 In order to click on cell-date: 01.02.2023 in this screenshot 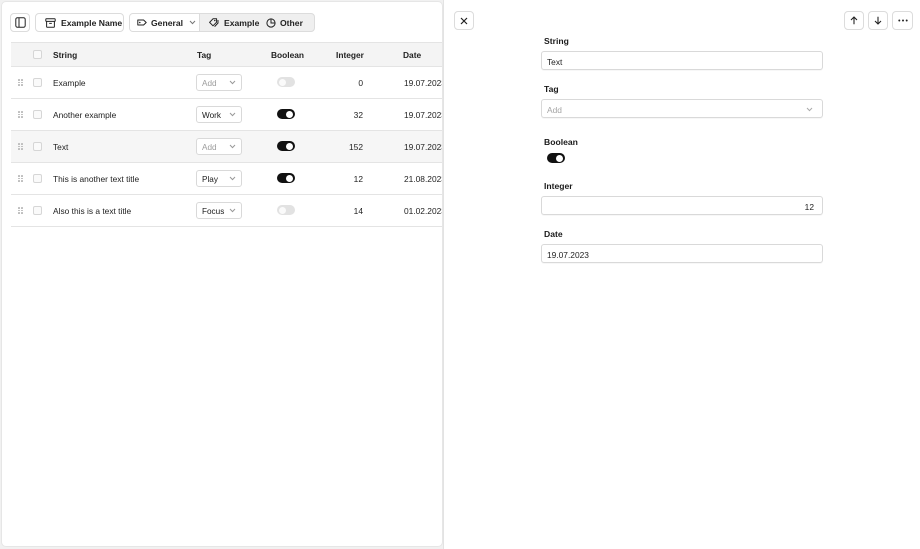, I will do `click(423, 211)`.